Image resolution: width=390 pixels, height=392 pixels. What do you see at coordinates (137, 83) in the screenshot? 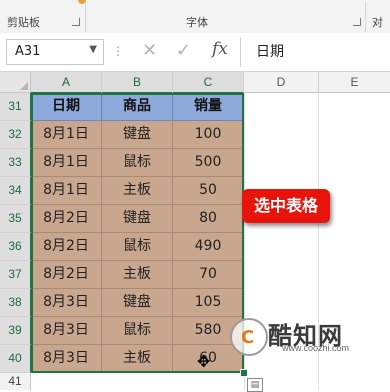
I see `column-header-b: B` at bounding box center [137, 83].